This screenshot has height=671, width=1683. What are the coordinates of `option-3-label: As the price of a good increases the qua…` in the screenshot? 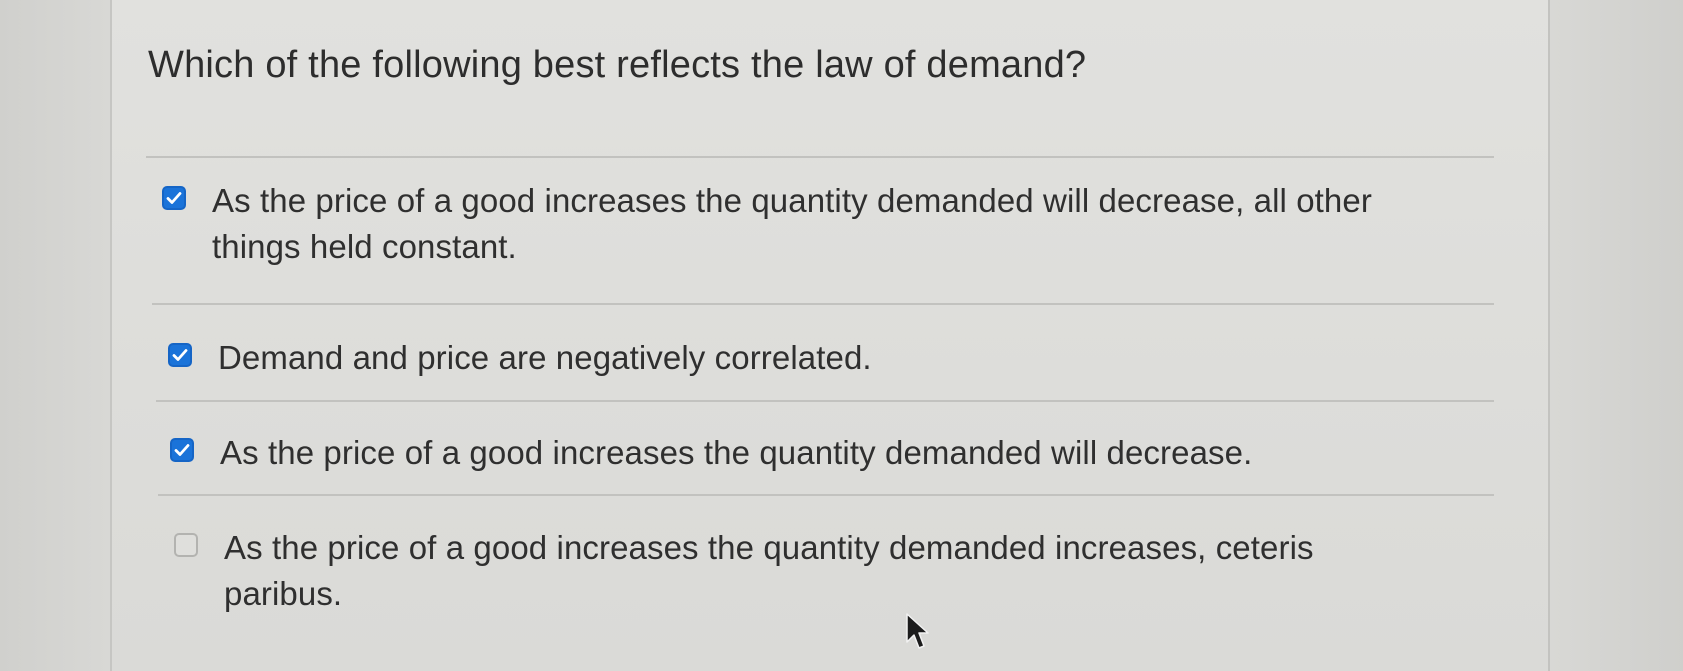 It's located at (736, 452).